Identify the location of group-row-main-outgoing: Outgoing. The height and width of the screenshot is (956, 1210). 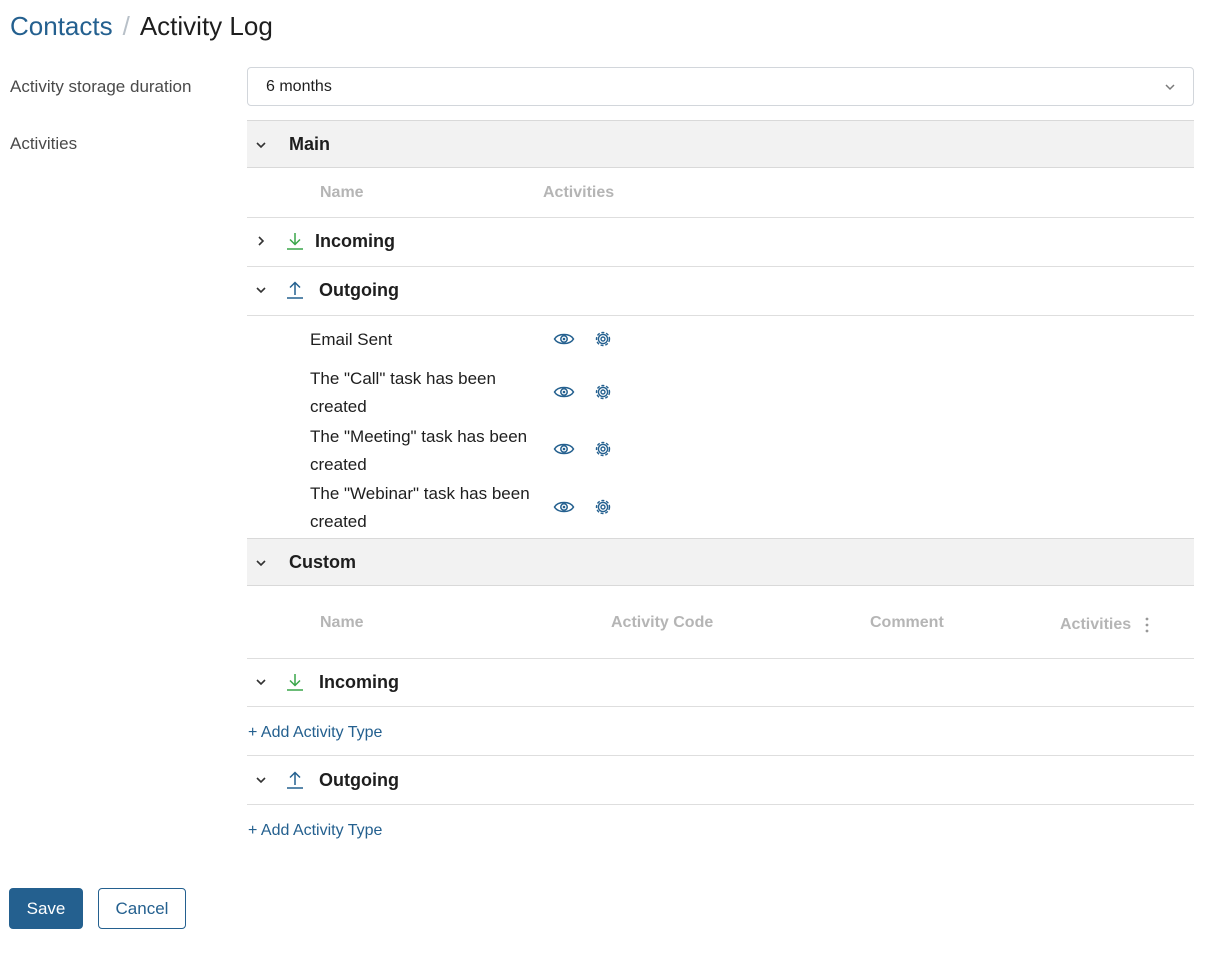
(720, 290).